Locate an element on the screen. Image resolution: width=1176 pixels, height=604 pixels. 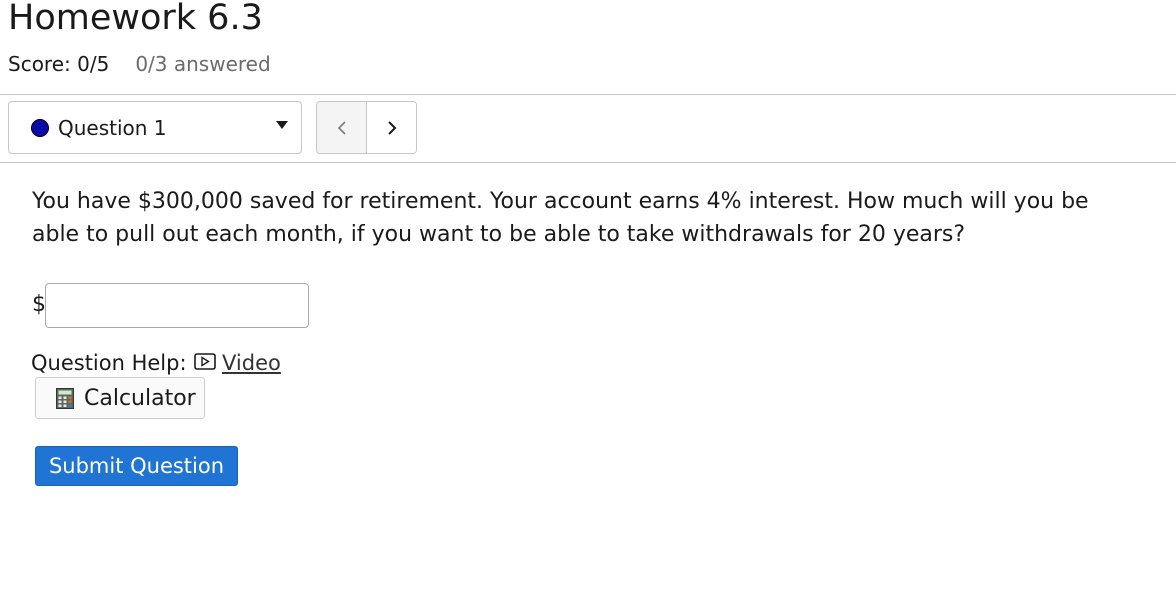
score-line: Score: 0/5 0/3 answered is located at coordinates (139, 64).